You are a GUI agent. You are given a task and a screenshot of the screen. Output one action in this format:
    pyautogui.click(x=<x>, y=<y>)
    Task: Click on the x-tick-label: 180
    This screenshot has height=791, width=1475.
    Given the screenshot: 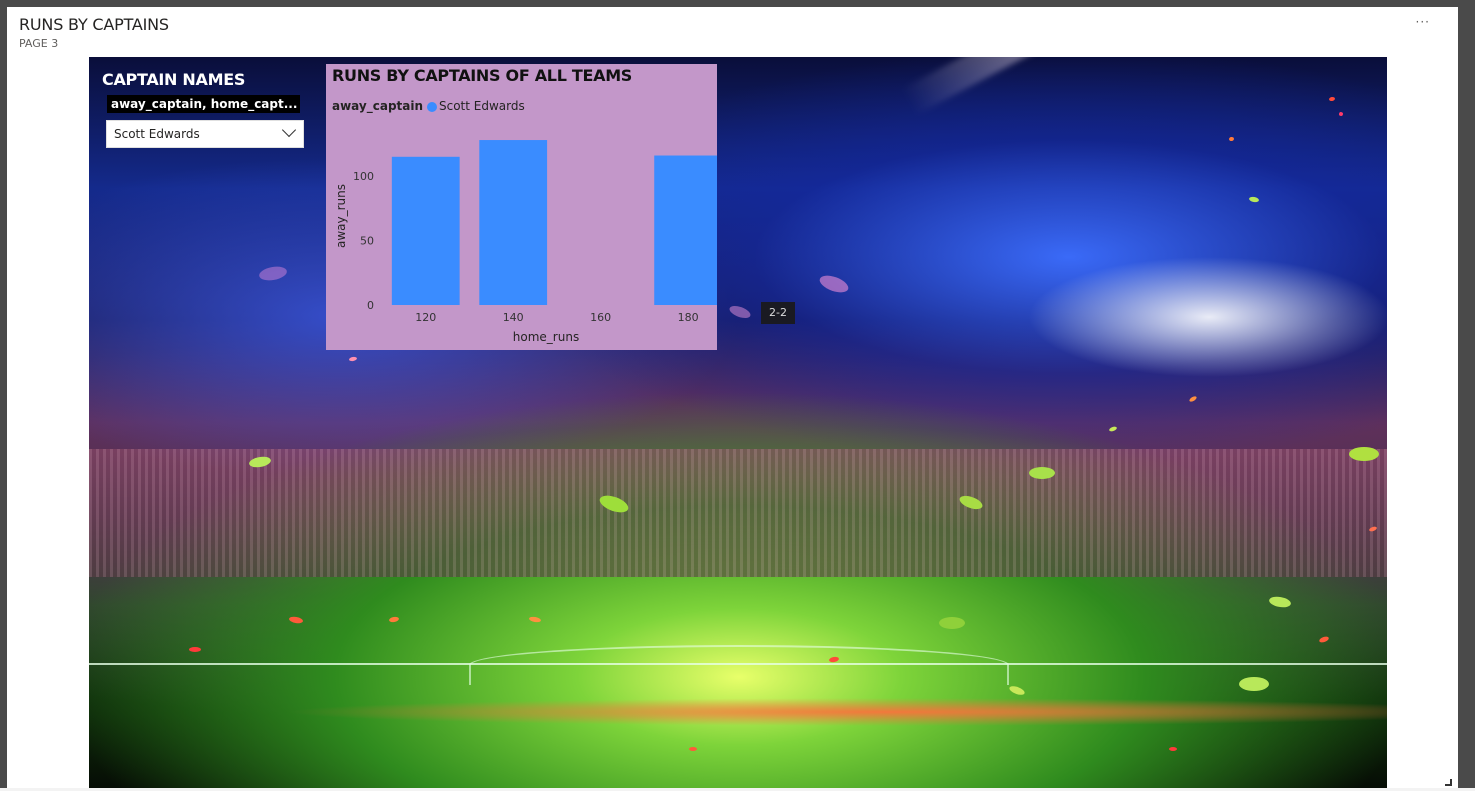 What is the action you would take?
    pyautogui.click(x=688, y=317)
    